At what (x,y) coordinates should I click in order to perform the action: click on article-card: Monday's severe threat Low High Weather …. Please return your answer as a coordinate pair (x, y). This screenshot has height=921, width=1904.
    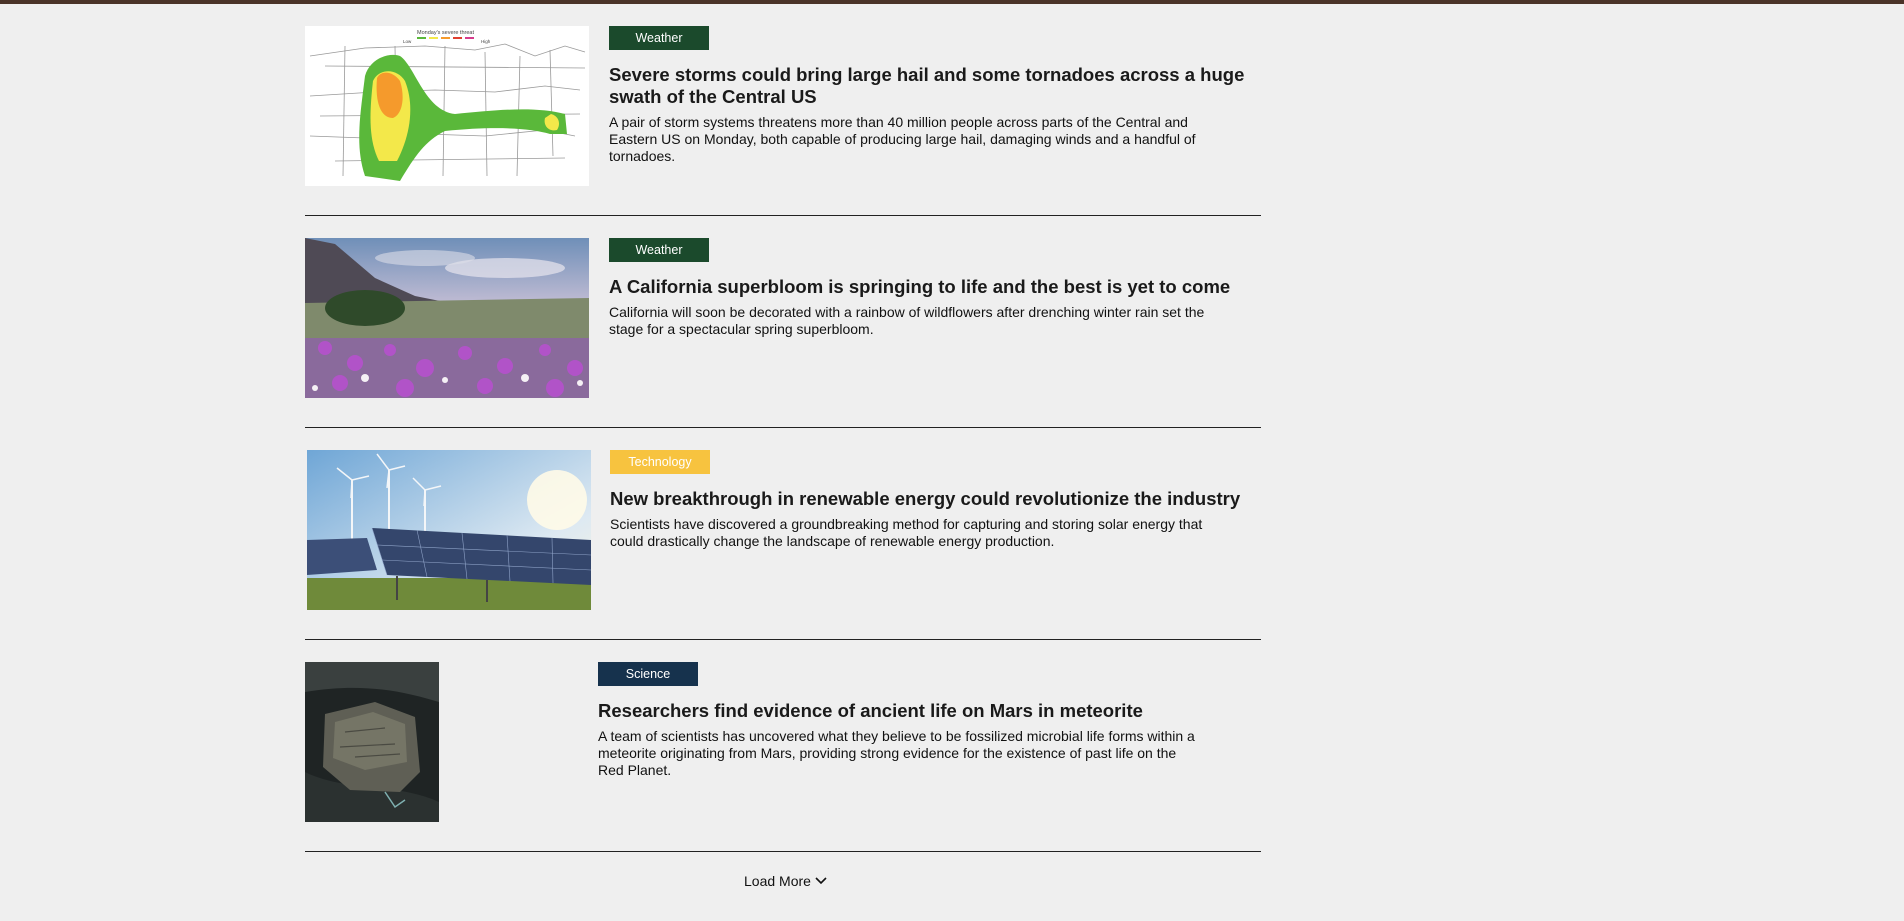
    Looking at the image, I should click on (783, 110).